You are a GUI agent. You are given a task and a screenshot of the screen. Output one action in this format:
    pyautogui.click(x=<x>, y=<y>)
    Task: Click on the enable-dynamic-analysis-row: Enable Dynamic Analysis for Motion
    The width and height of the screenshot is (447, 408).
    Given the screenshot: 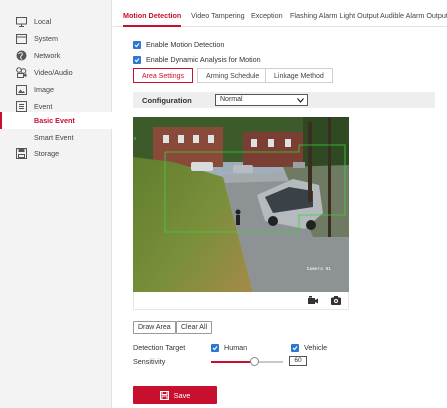 What is the action you would take?
    pyautogui.click(x=197, y=59)
    